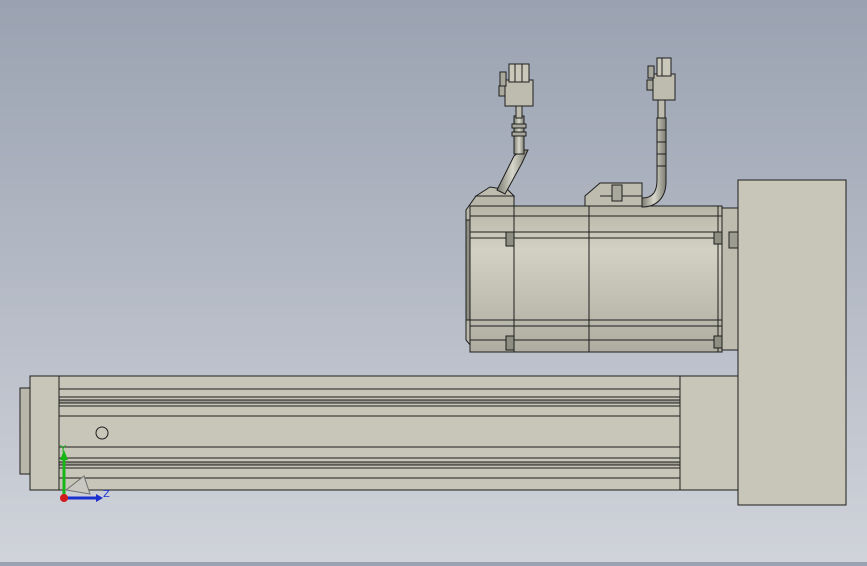  I want to click on triad-z-label: Z, so click(106, 494).